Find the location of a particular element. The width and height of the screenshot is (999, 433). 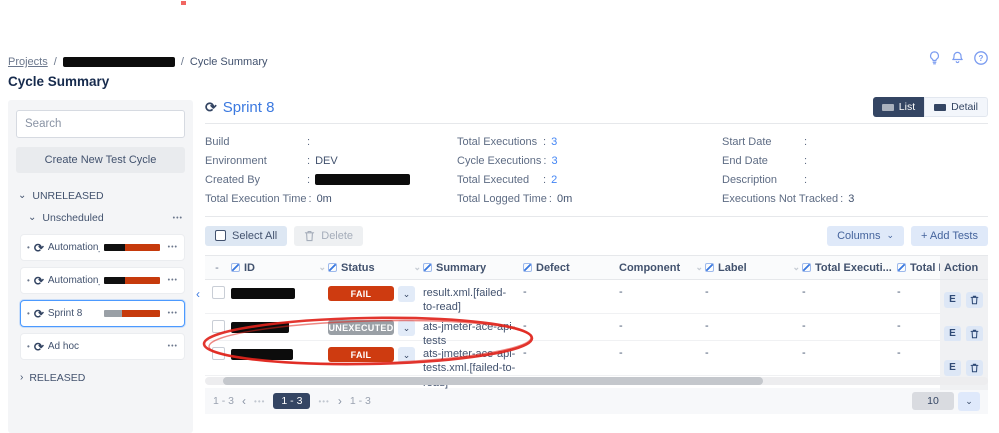

redacted-project-name is located at coordinates (118, 62).